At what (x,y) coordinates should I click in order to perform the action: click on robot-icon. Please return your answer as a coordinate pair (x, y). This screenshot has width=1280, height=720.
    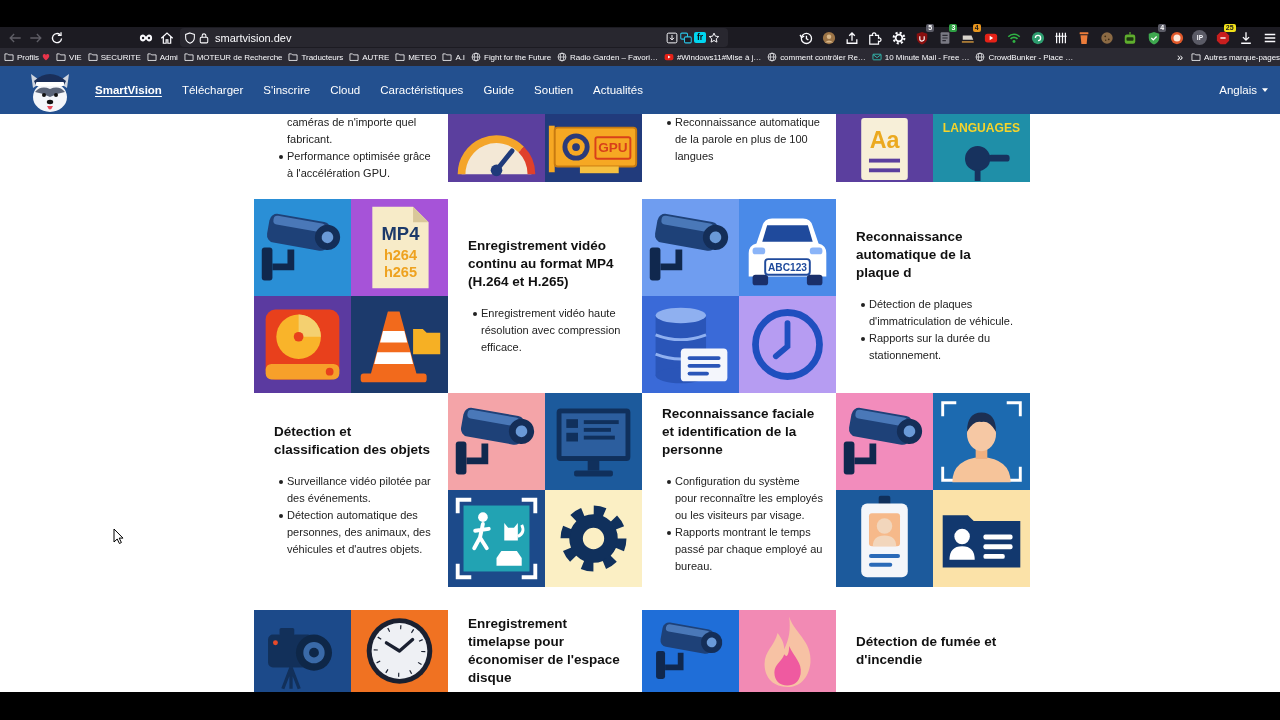
    Looking at the image, I should click on (1130, 37).